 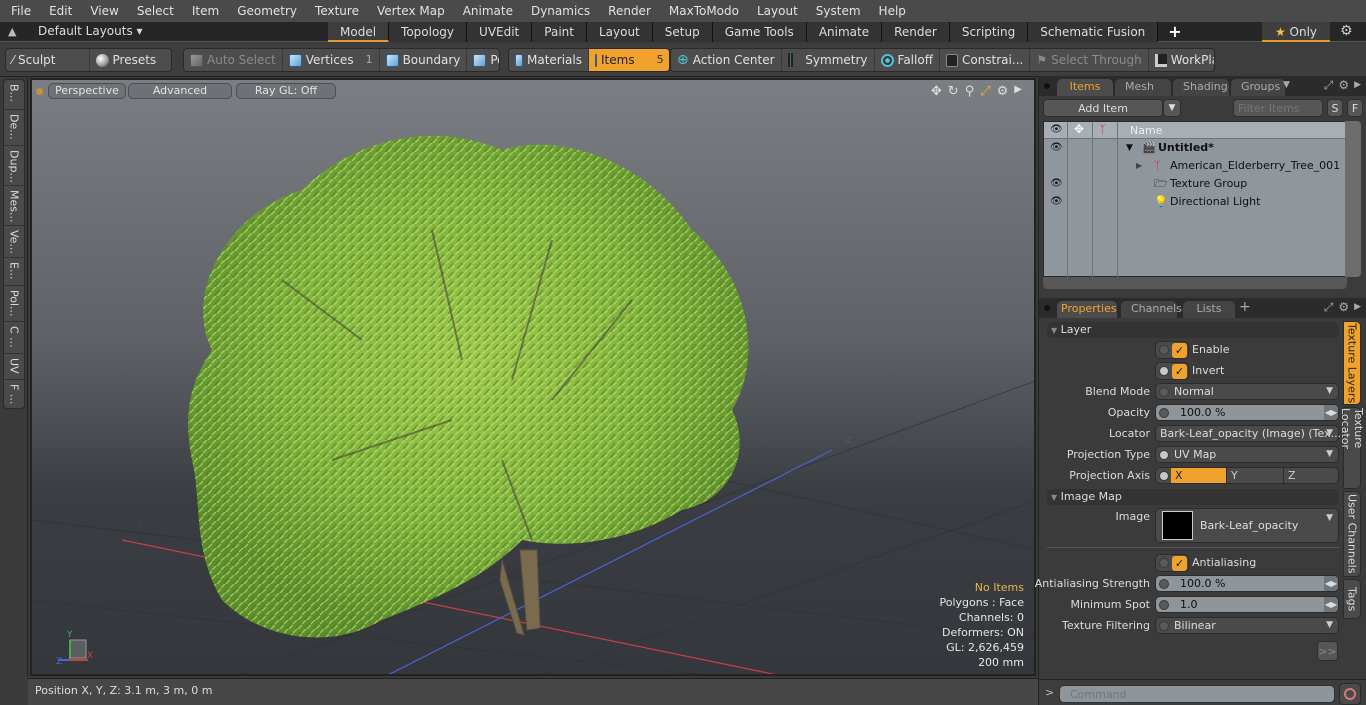 I want to click on aa-strength-input: 100.0 % ◀▶, so click(x=1247, y=583).